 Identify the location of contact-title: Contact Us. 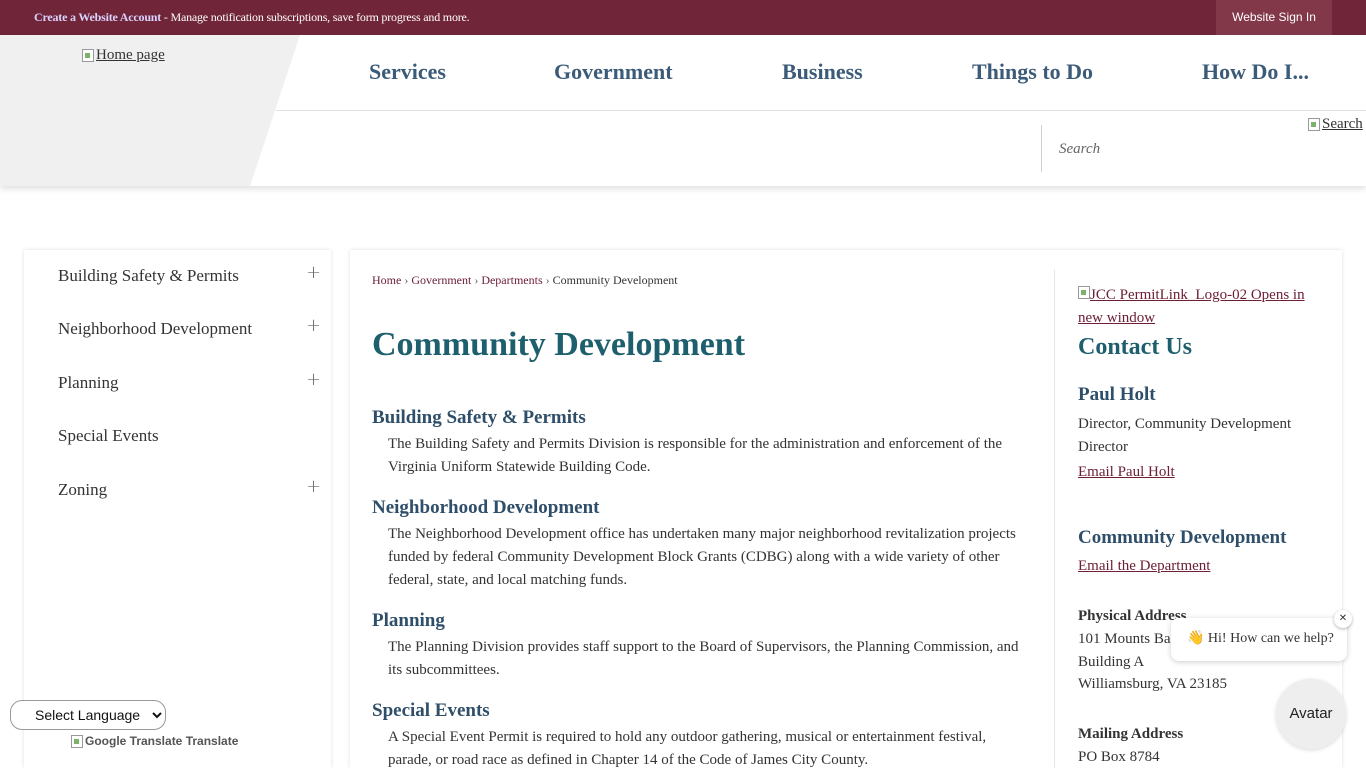
(1135, 347).